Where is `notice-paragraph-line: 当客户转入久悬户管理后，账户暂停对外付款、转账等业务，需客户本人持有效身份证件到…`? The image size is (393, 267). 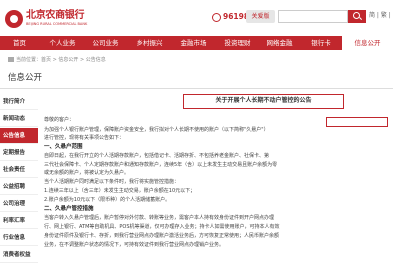 notice-paragraph-line: 当客户转入久悬户管理后，账户暂停对外付款、转账等业务，需客户本人持有效身份证件到… is located at coordinates (159, 218).